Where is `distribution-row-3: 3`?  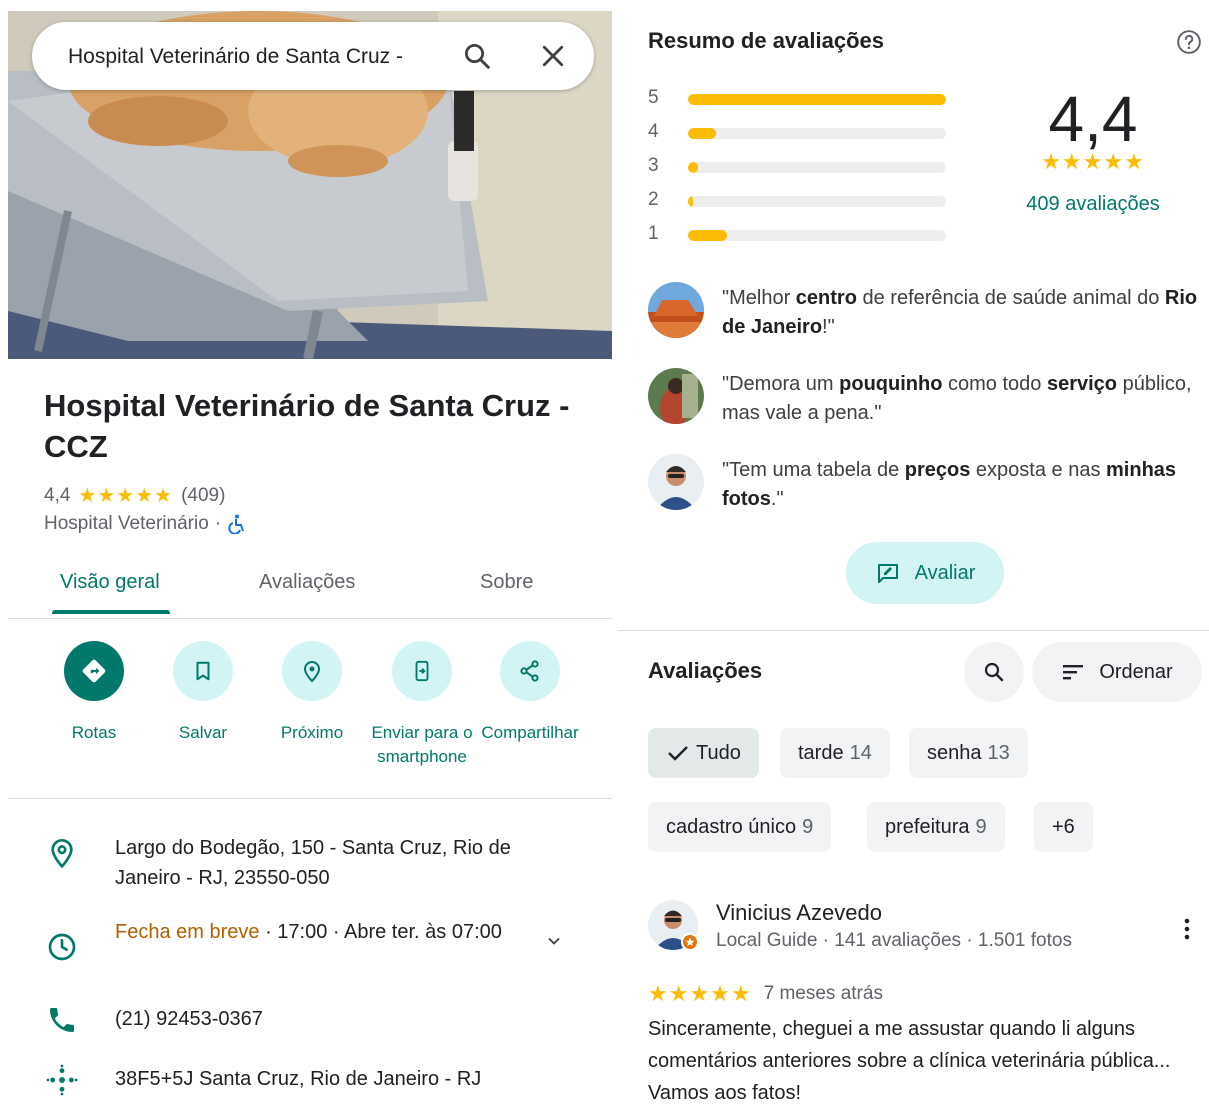
distribution-row-3: 3 is located at coordinates (798, 166).